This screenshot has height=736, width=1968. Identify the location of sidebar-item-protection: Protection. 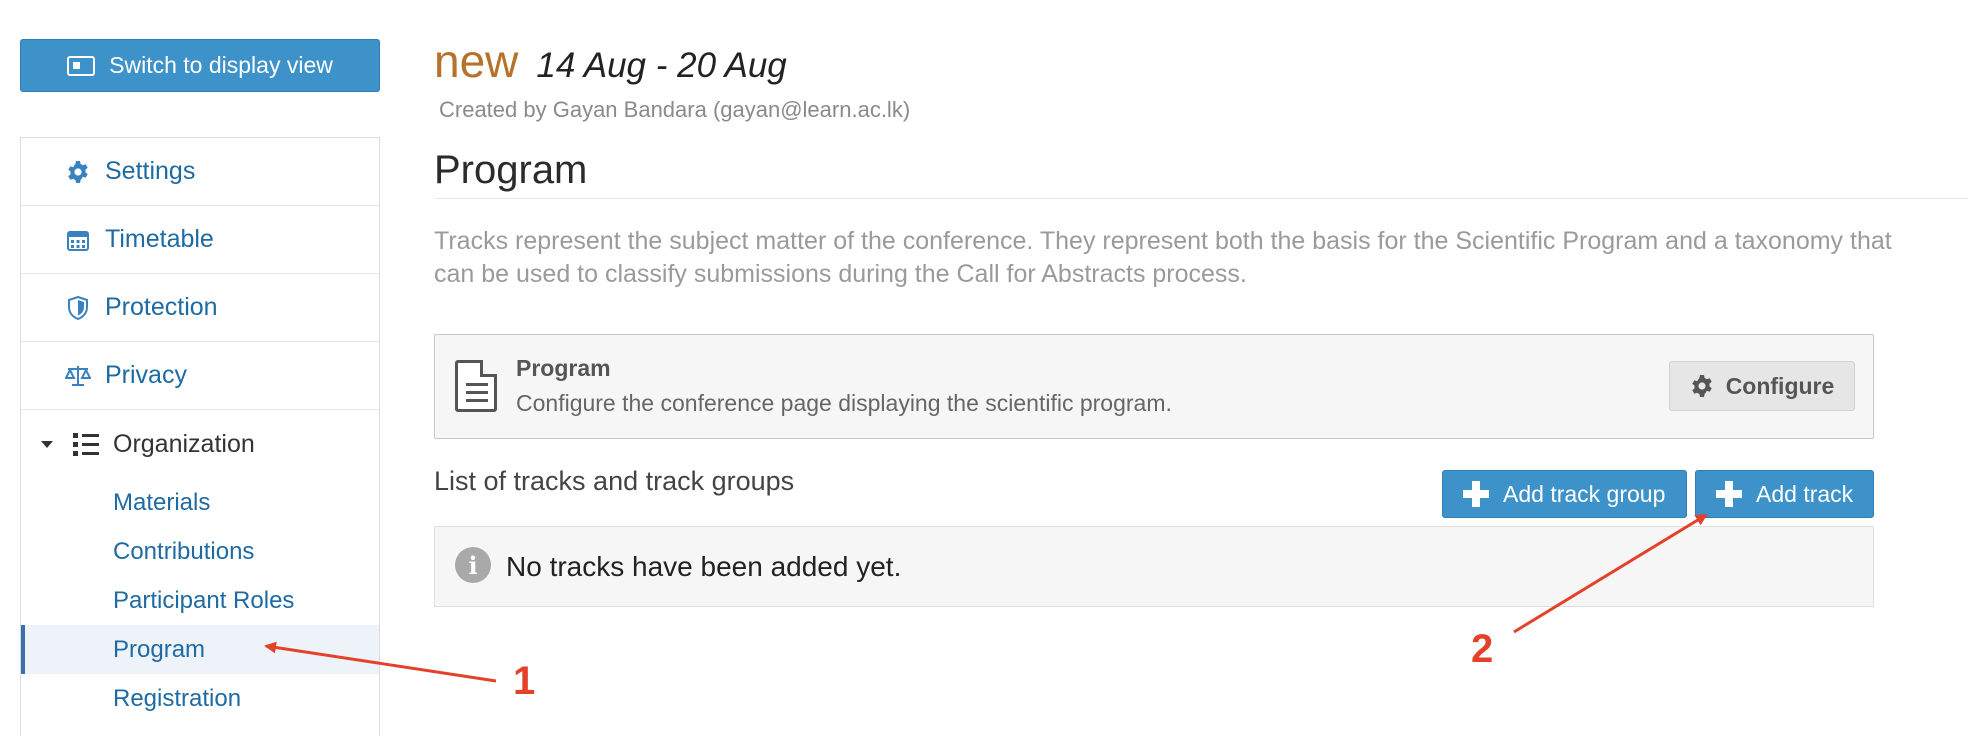
(200, 308).